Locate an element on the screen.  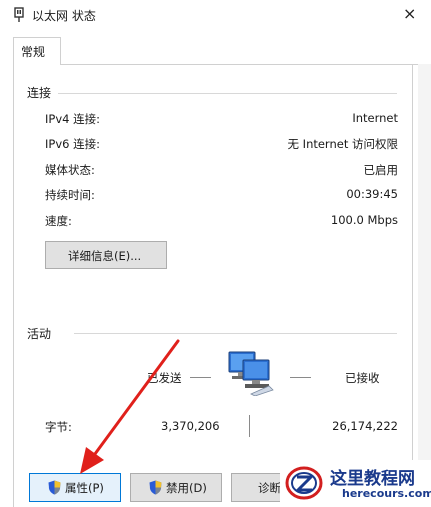
duration-value: 00:39:45 is located at coordinates (372, 194).